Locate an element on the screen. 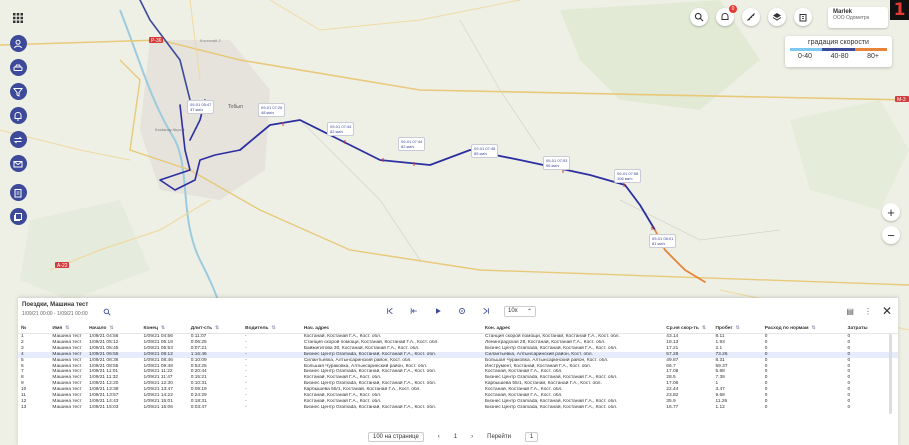 Image resolution: width=909 pixels, height=445 pixels. table-cell: 1/09/21 15:06 is located at coordinates (158, 407).